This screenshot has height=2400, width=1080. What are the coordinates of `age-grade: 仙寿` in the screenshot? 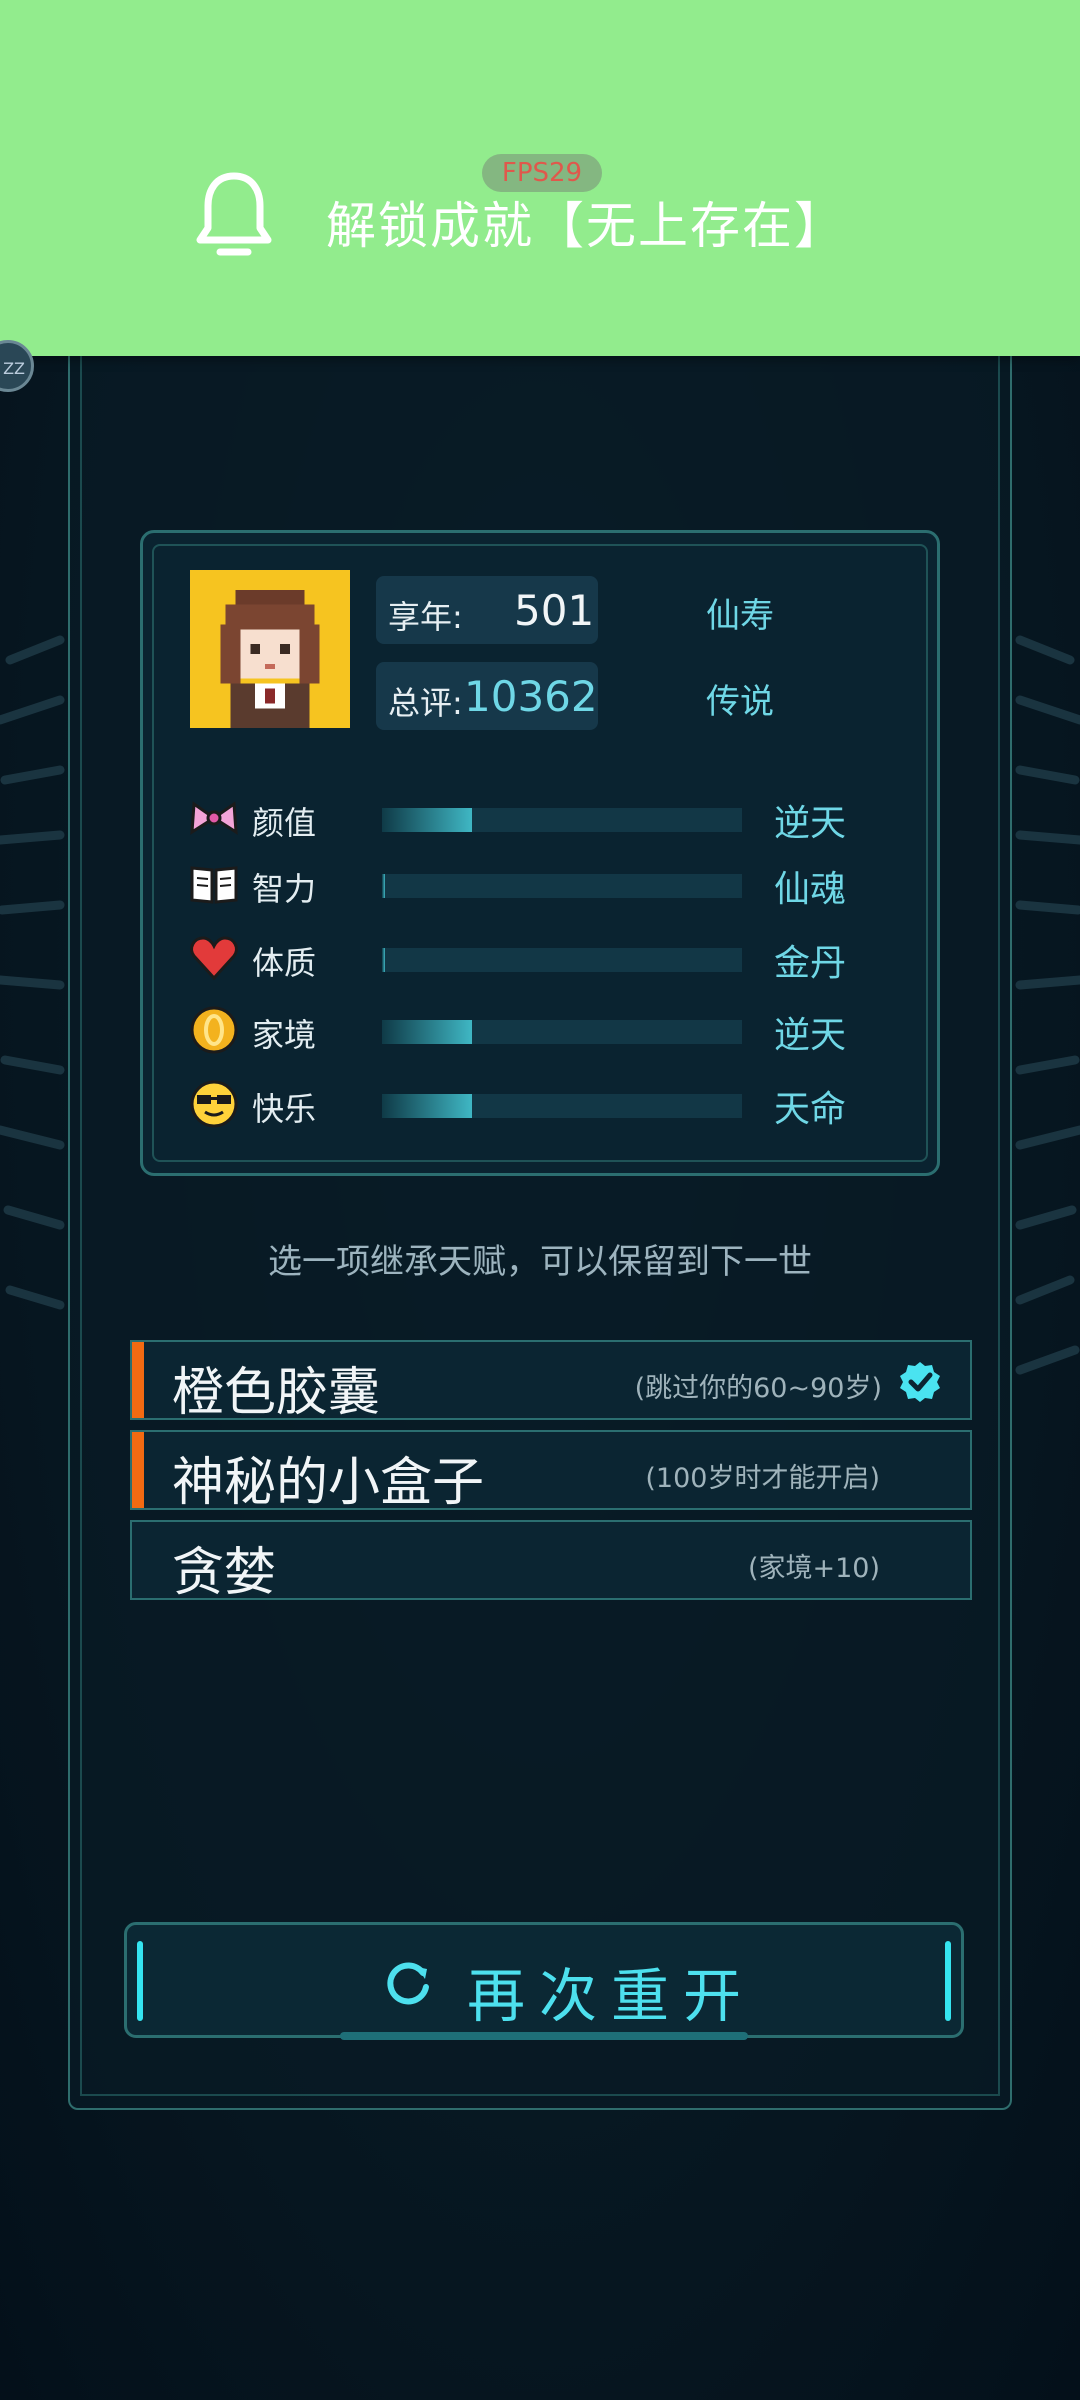 It's located at (740, 616).